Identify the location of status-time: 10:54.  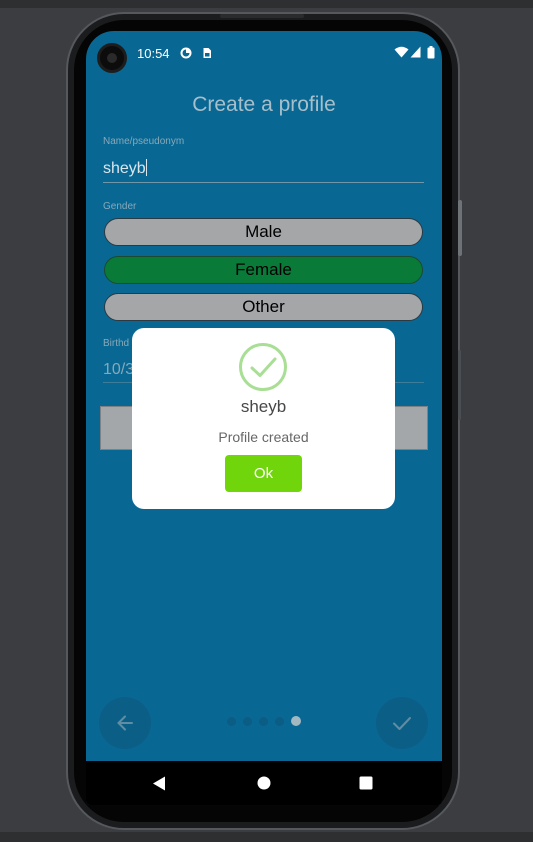
(153, 53).